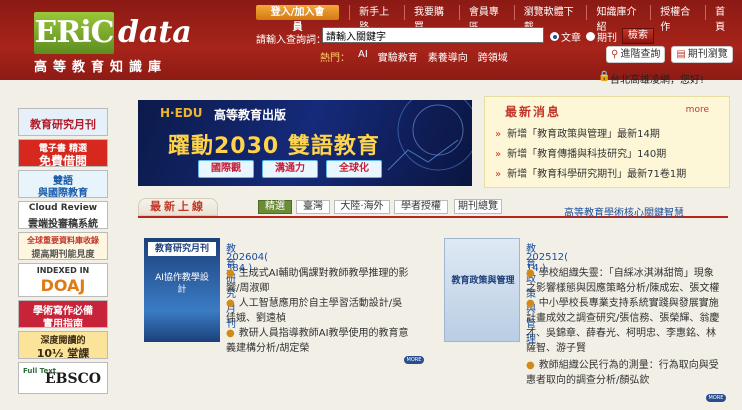 Image resolution: width=742 pixels, height=410 pixels. Describe the element at coordinates (723, 19) in the screenshot. I see `nav-home: 首頁` at that location.